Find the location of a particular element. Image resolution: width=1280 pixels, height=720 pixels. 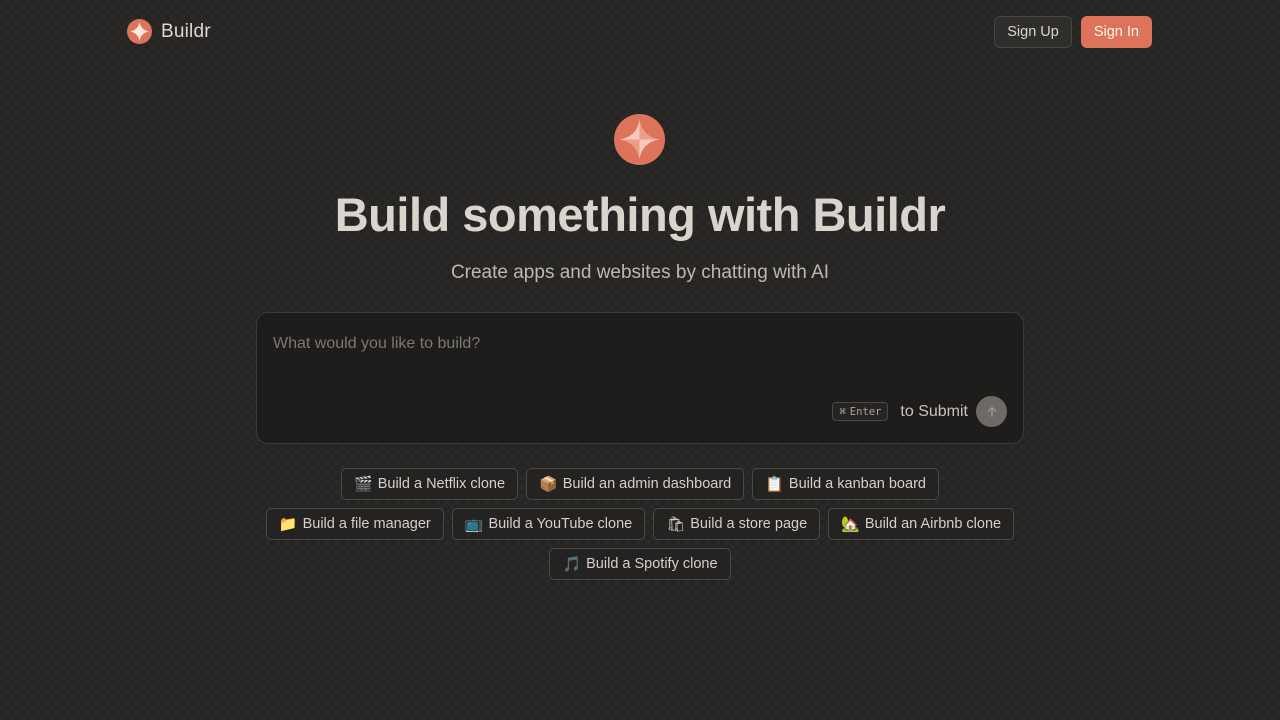

suggestion-label: Build a Spotify clone is located at coordinates (652, 564).